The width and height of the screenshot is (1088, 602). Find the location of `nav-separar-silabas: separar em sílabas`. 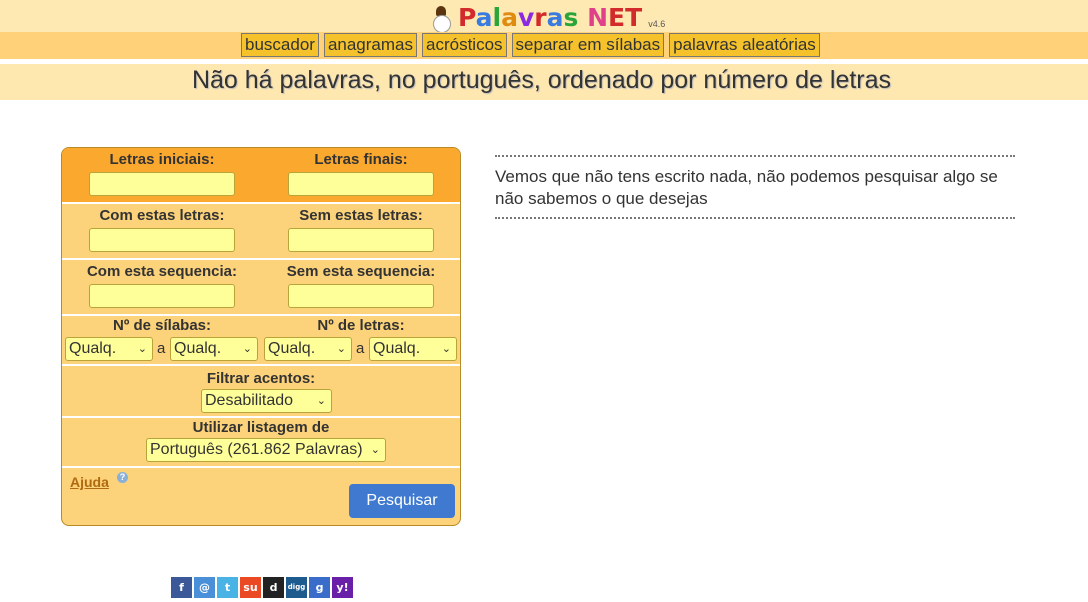

nav-separar-silabas: separar em sílabas is located at coordinates (588, 45).